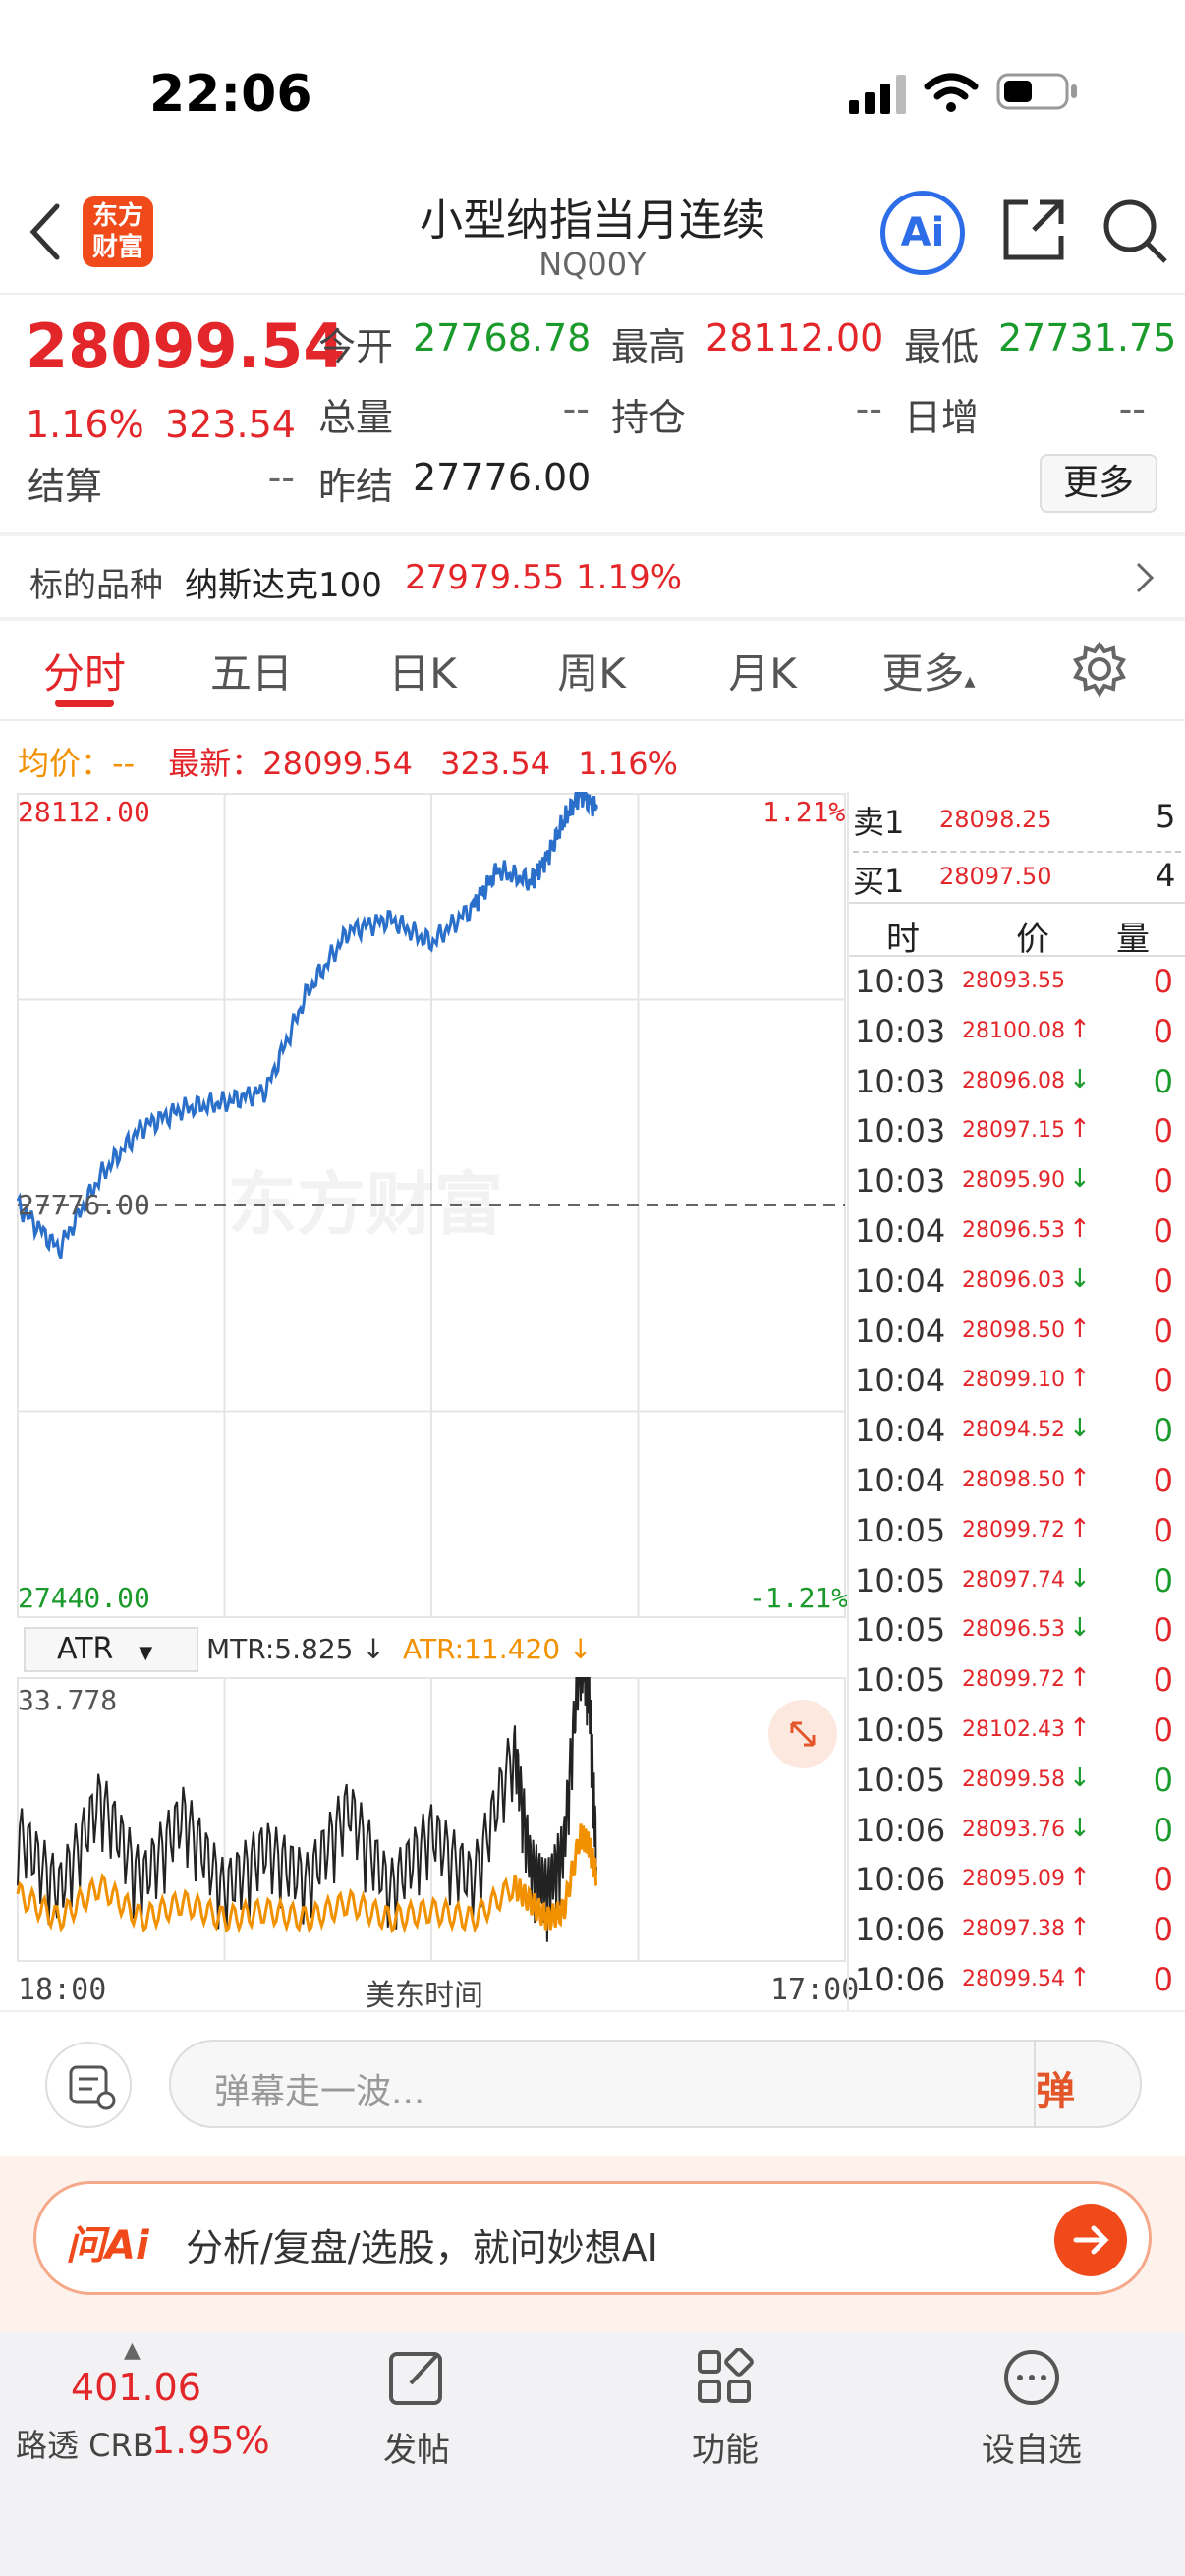 The image size is (1185, 2576). Describe the element at coordinates (592, 670) in the screenshot. I see `tab-week-k: 周K` at that location.